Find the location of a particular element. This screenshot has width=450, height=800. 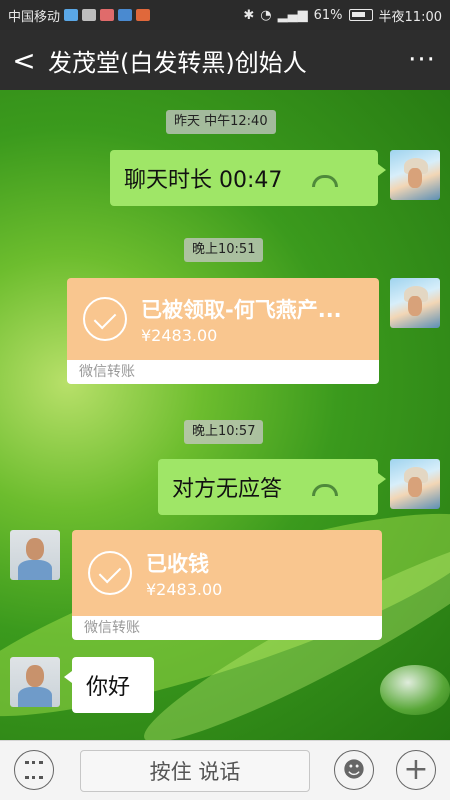

wechat-notification-icon is located at coordinates (89, 15).